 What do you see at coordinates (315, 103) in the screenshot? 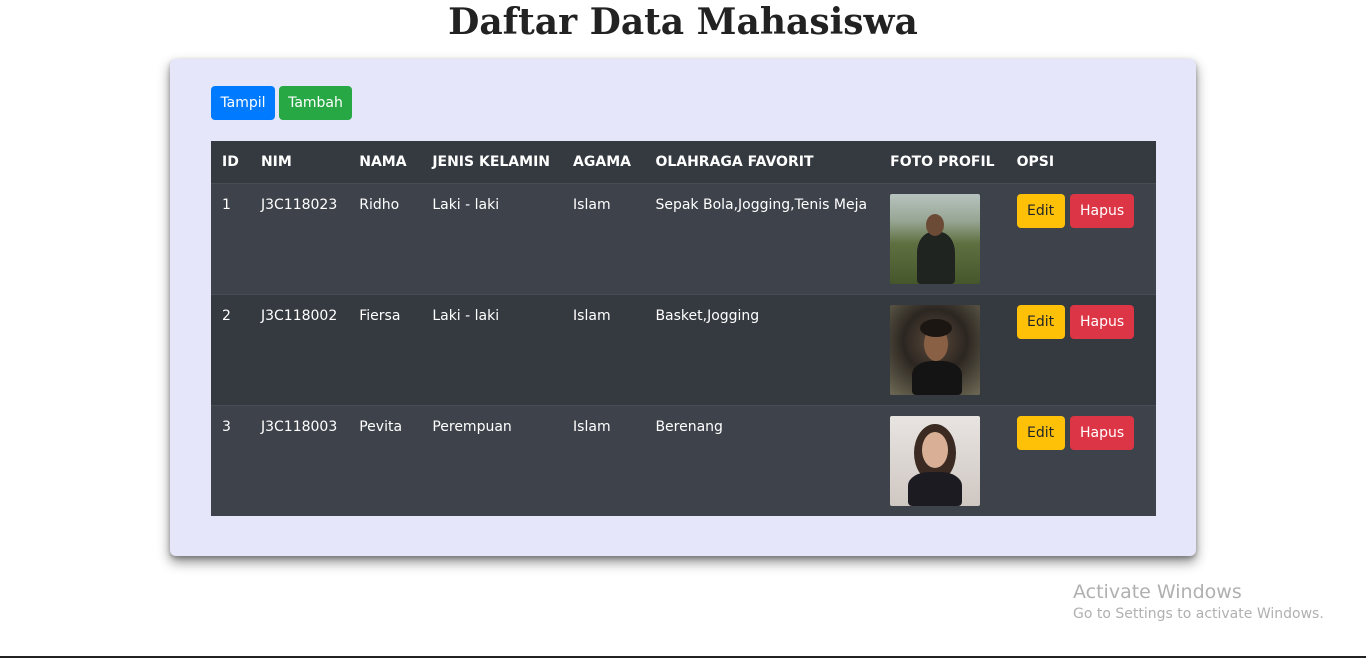
I see `tambah-button: Tambah` at bounding box center [315, 103].